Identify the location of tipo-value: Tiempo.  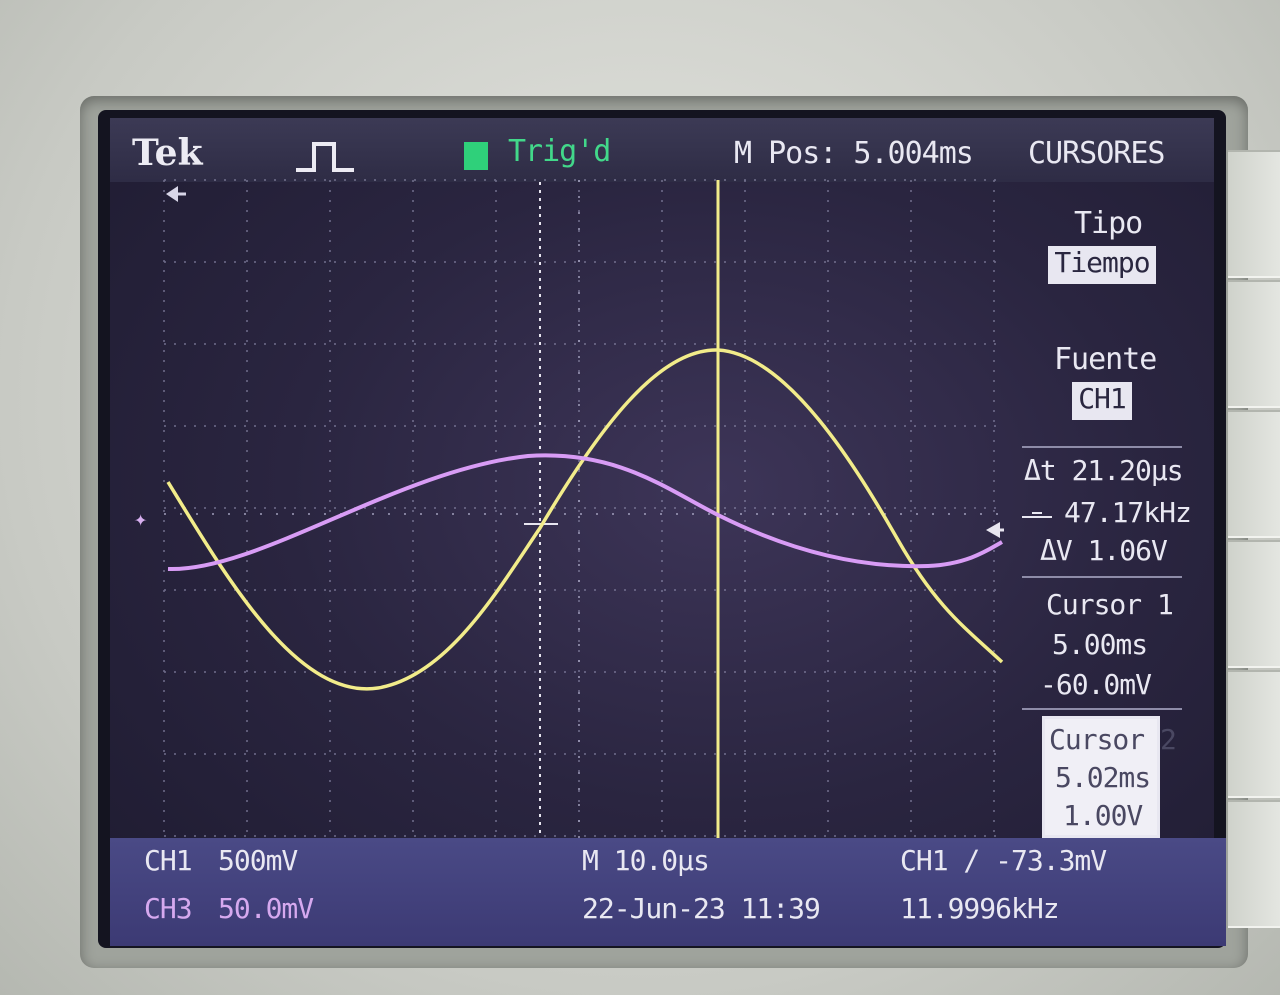
(1102, 262).